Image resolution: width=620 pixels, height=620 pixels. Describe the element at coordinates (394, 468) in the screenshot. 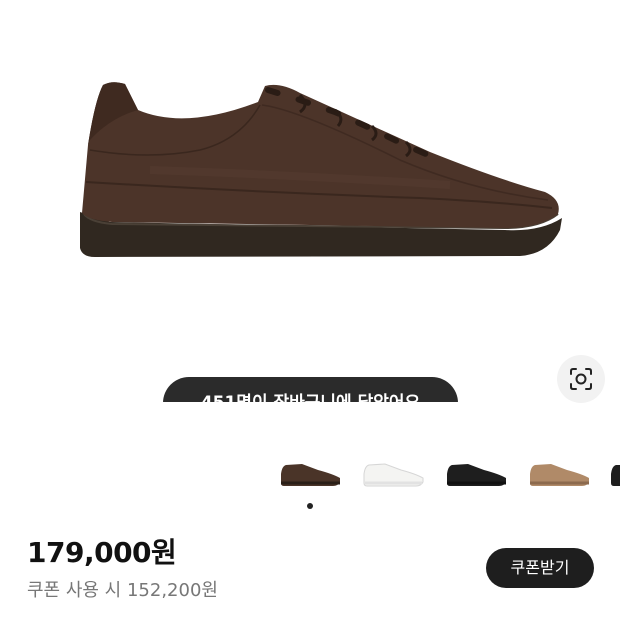

I see `color-option-white` at that location.